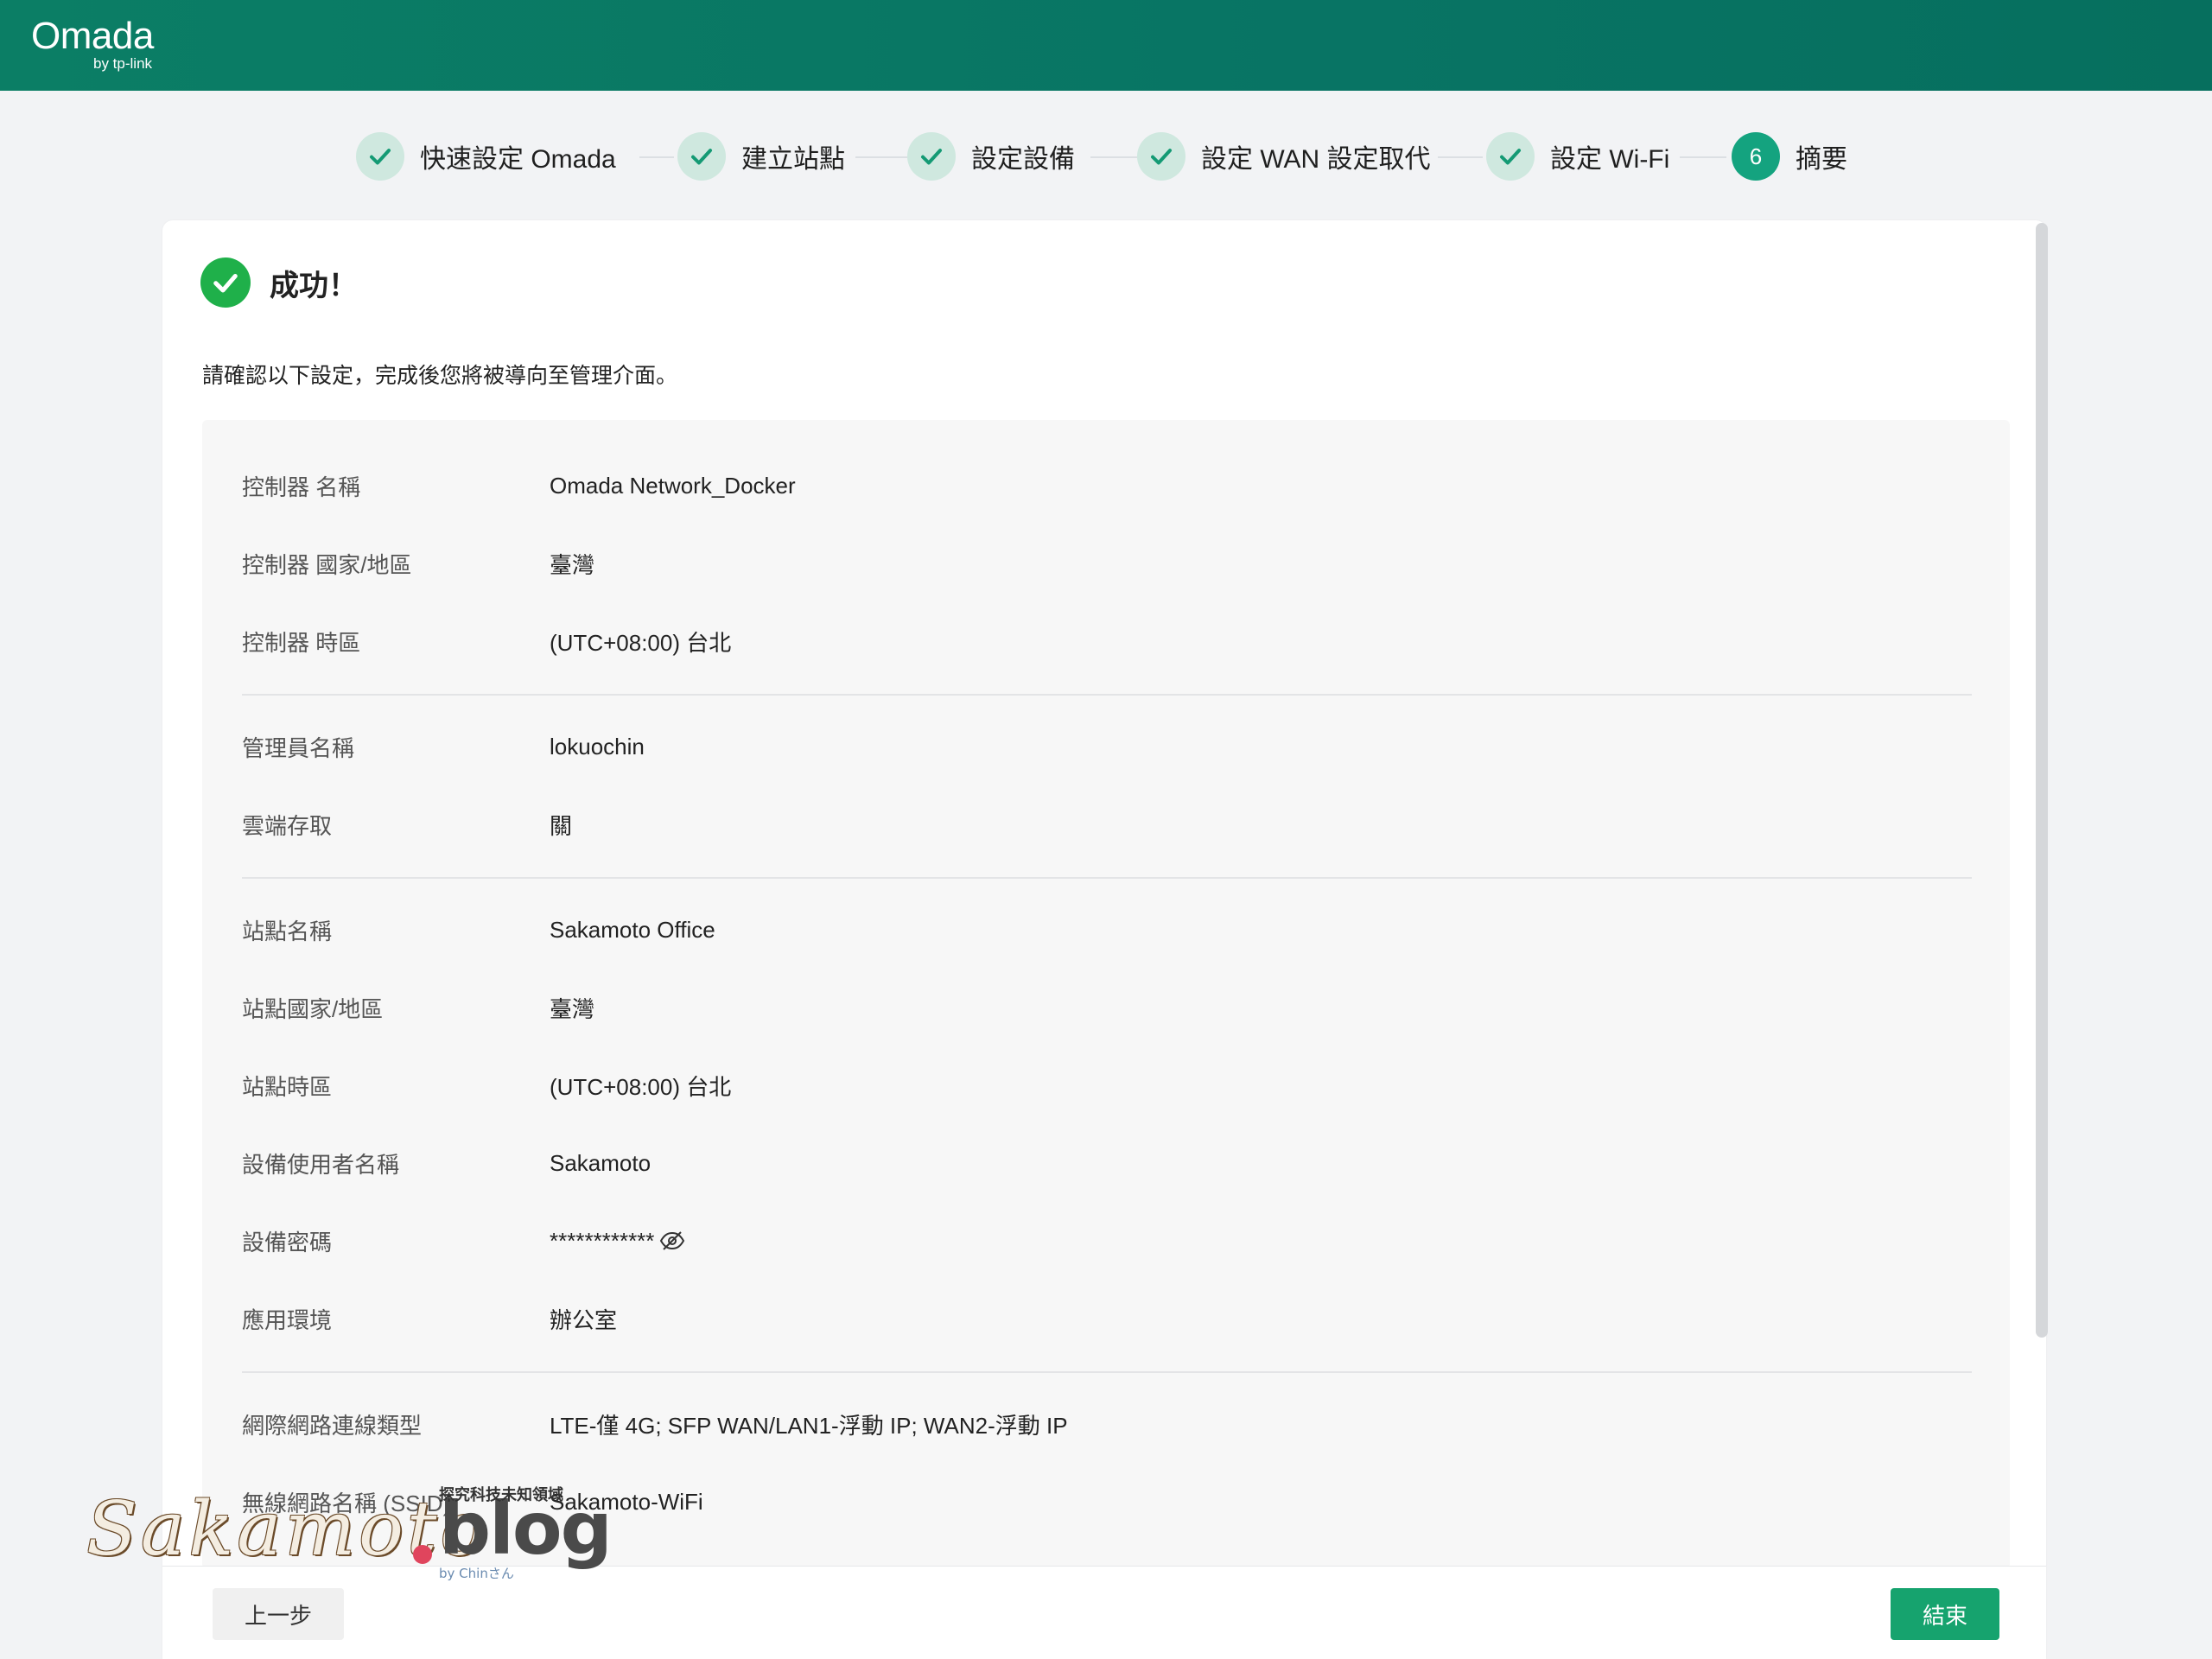 Image resolution: width=2212 pixels, height=1659 pixels. What do you see at coordinates (1316, 159) in the screenshot?
I see `step-label: 設定 WAN 設定取代` at bounding box center [1316, 159].